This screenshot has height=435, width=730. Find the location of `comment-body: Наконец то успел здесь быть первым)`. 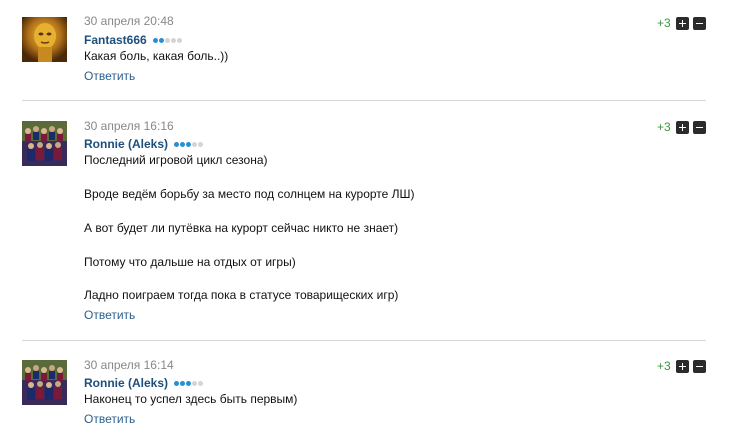

comment-body: Наконец то успел здесь быть первым) is located at coordinates (190, 399).